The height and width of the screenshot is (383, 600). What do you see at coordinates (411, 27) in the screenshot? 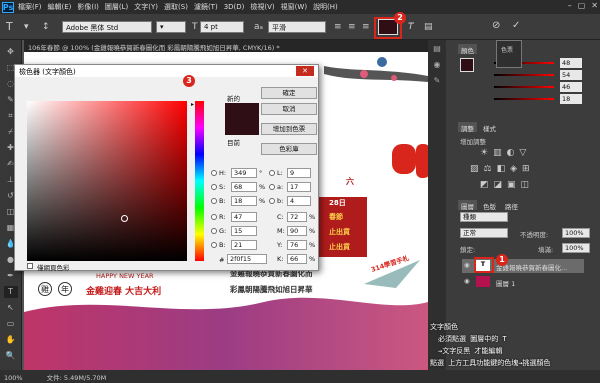
I see `warp-text-icon: 𝘛` at bounding box center [411, 27].